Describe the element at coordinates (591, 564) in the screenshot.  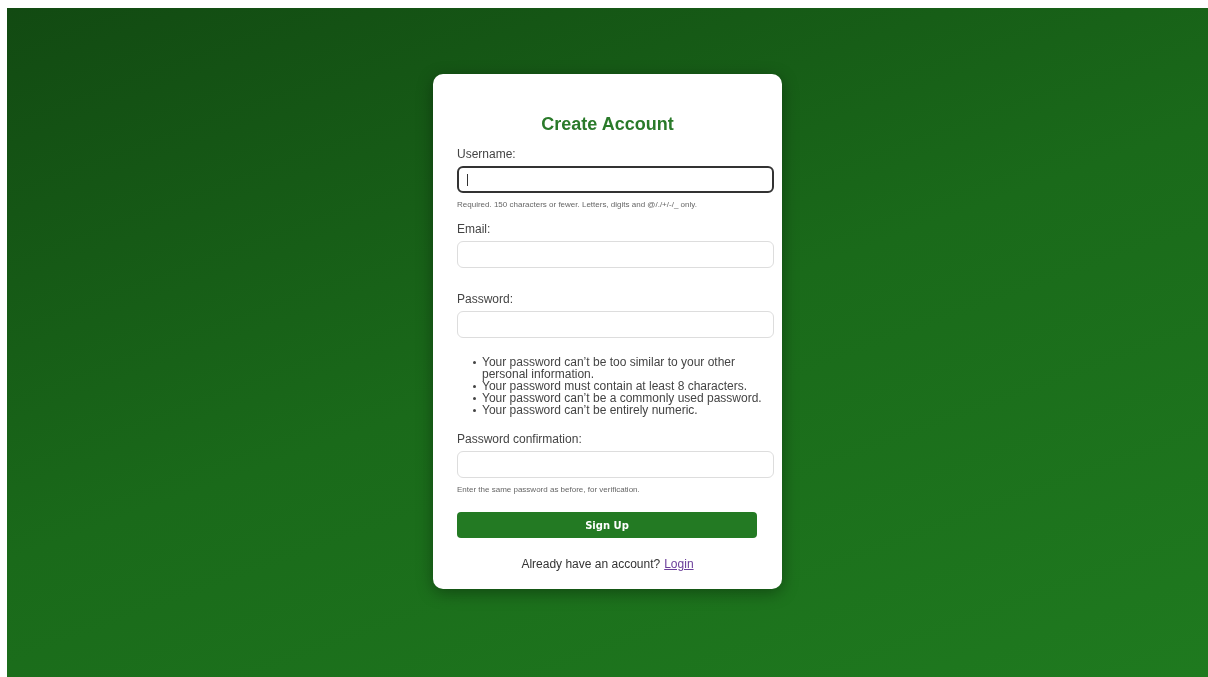
I see `footer-text: Already have an account?` at that location.